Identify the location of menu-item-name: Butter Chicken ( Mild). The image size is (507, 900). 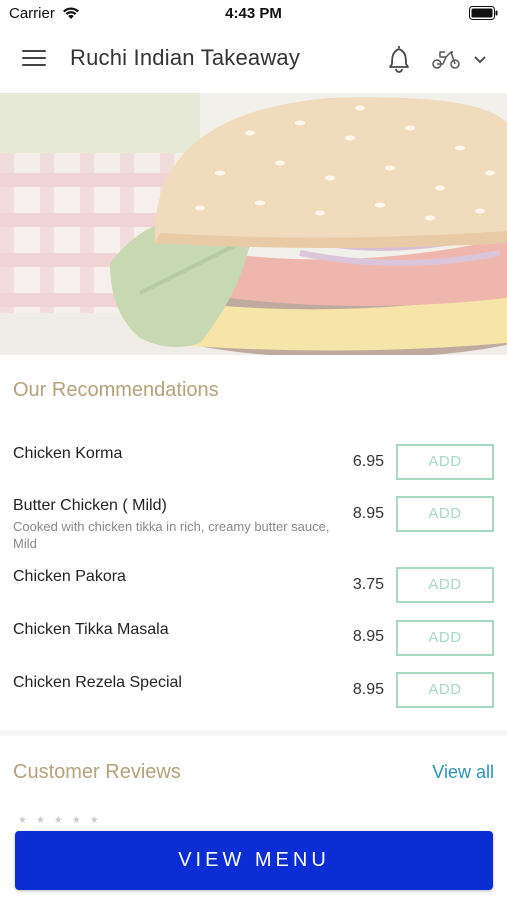
(90, 505).